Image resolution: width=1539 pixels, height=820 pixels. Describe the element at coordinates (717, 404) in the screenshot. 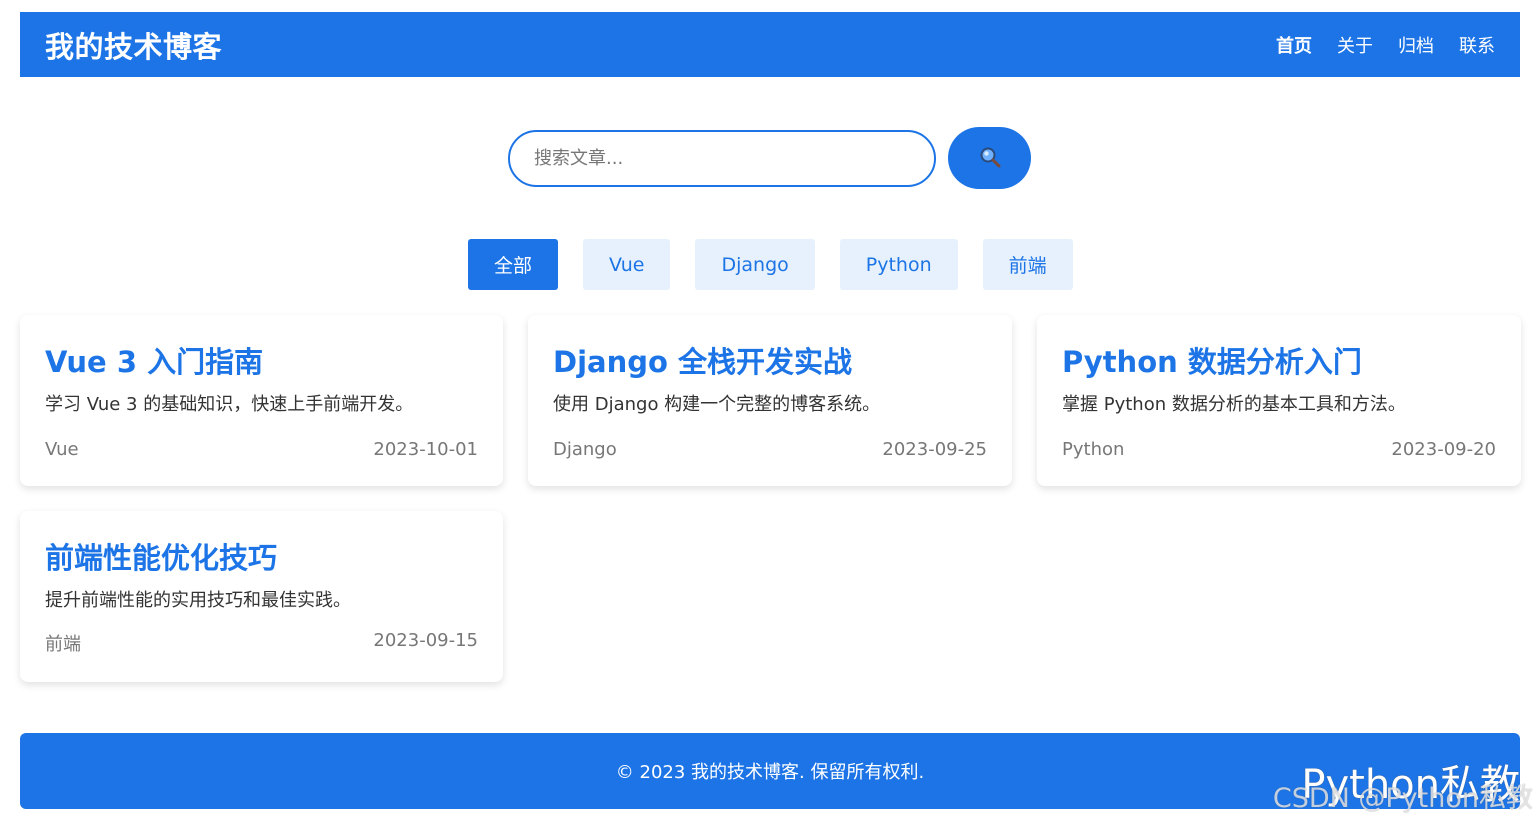

I see `post-description: 使用 Django 构建一个完整的博客系统。` at that location.